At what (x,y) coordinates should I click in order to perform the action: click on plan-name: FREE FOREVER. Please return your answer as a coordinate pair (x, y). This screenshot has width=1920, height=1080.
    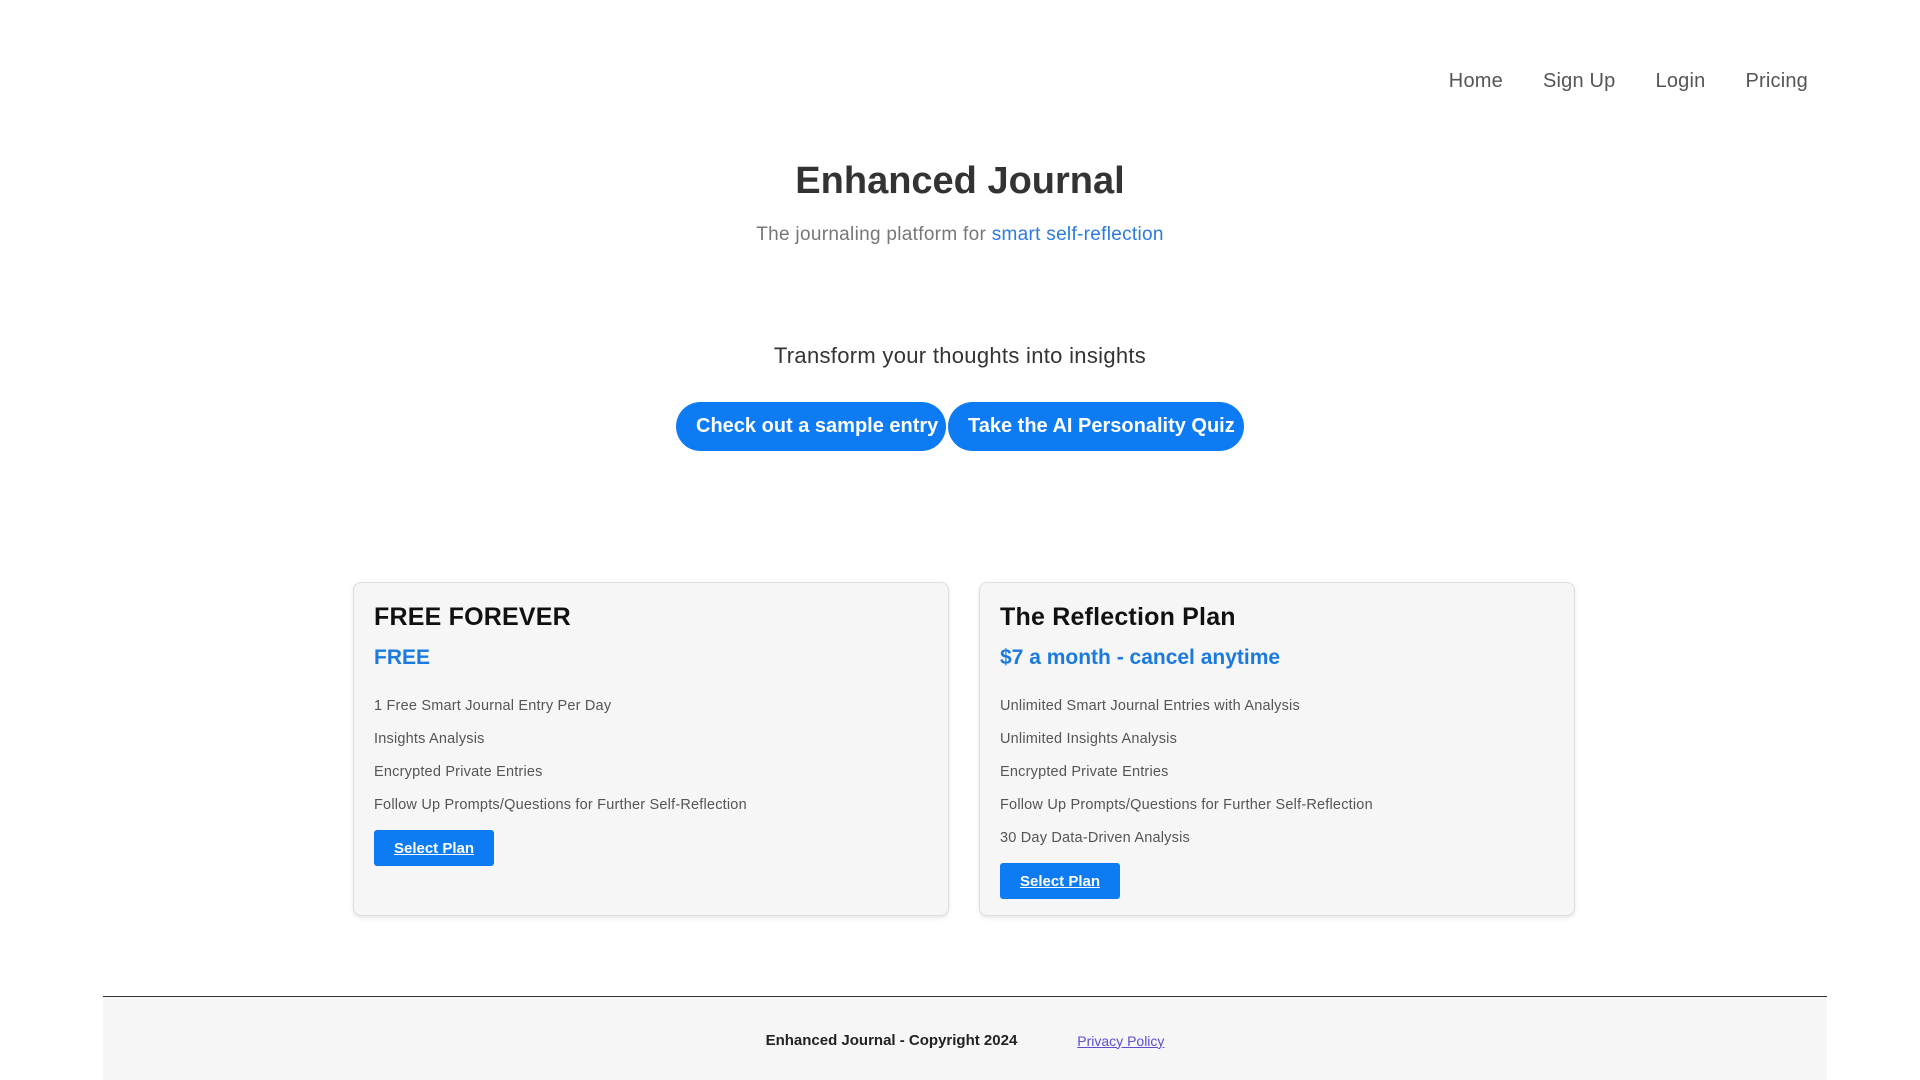
    Looking at the image, I should click on (472, 617).